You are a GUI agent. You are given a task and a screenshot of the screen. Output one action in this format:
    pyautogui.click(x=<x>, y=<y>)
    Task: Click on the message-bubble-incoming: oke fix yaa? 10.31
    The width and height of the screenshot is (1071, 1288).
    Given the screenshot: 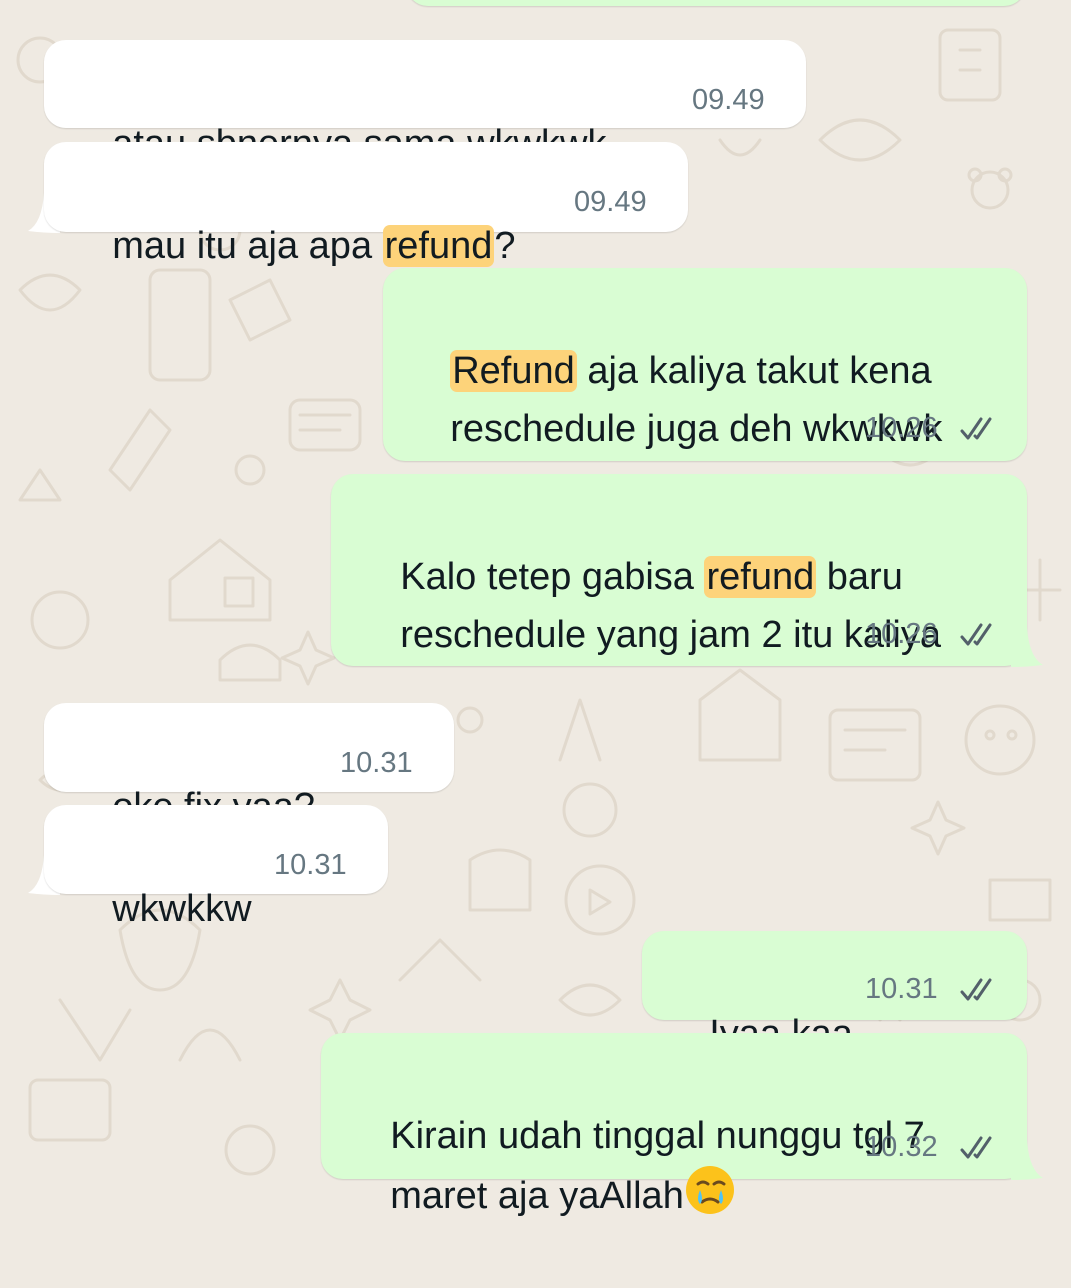 What is the action you would take?
    pyautogui.click(x=249, y=765)
    